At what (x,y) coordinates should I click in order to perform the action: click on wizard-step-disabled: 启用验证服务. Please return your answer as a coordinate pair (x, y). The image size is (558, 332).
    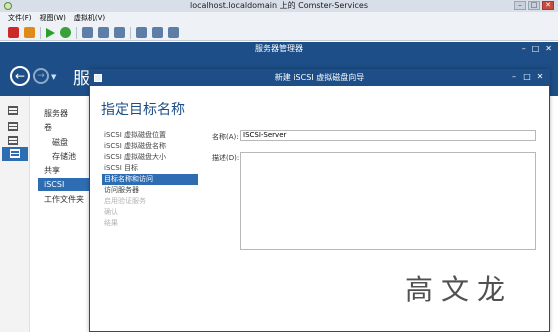
    Looking at the image, I should click on (125, 201).